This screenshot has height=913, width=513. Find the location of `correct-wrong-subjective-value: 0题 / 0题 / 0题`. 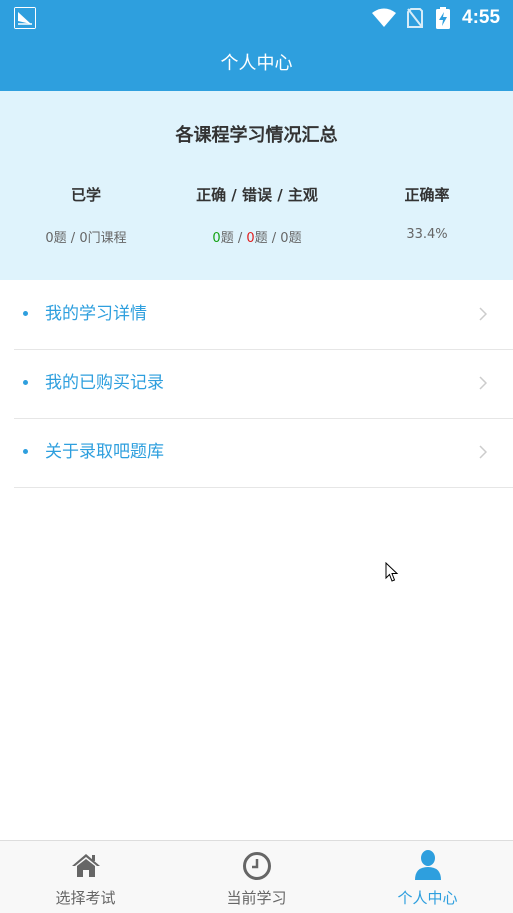

correct-wrong-subjective-value: 0题 / 0题 / 0题 is located at coordinates (257, 236).